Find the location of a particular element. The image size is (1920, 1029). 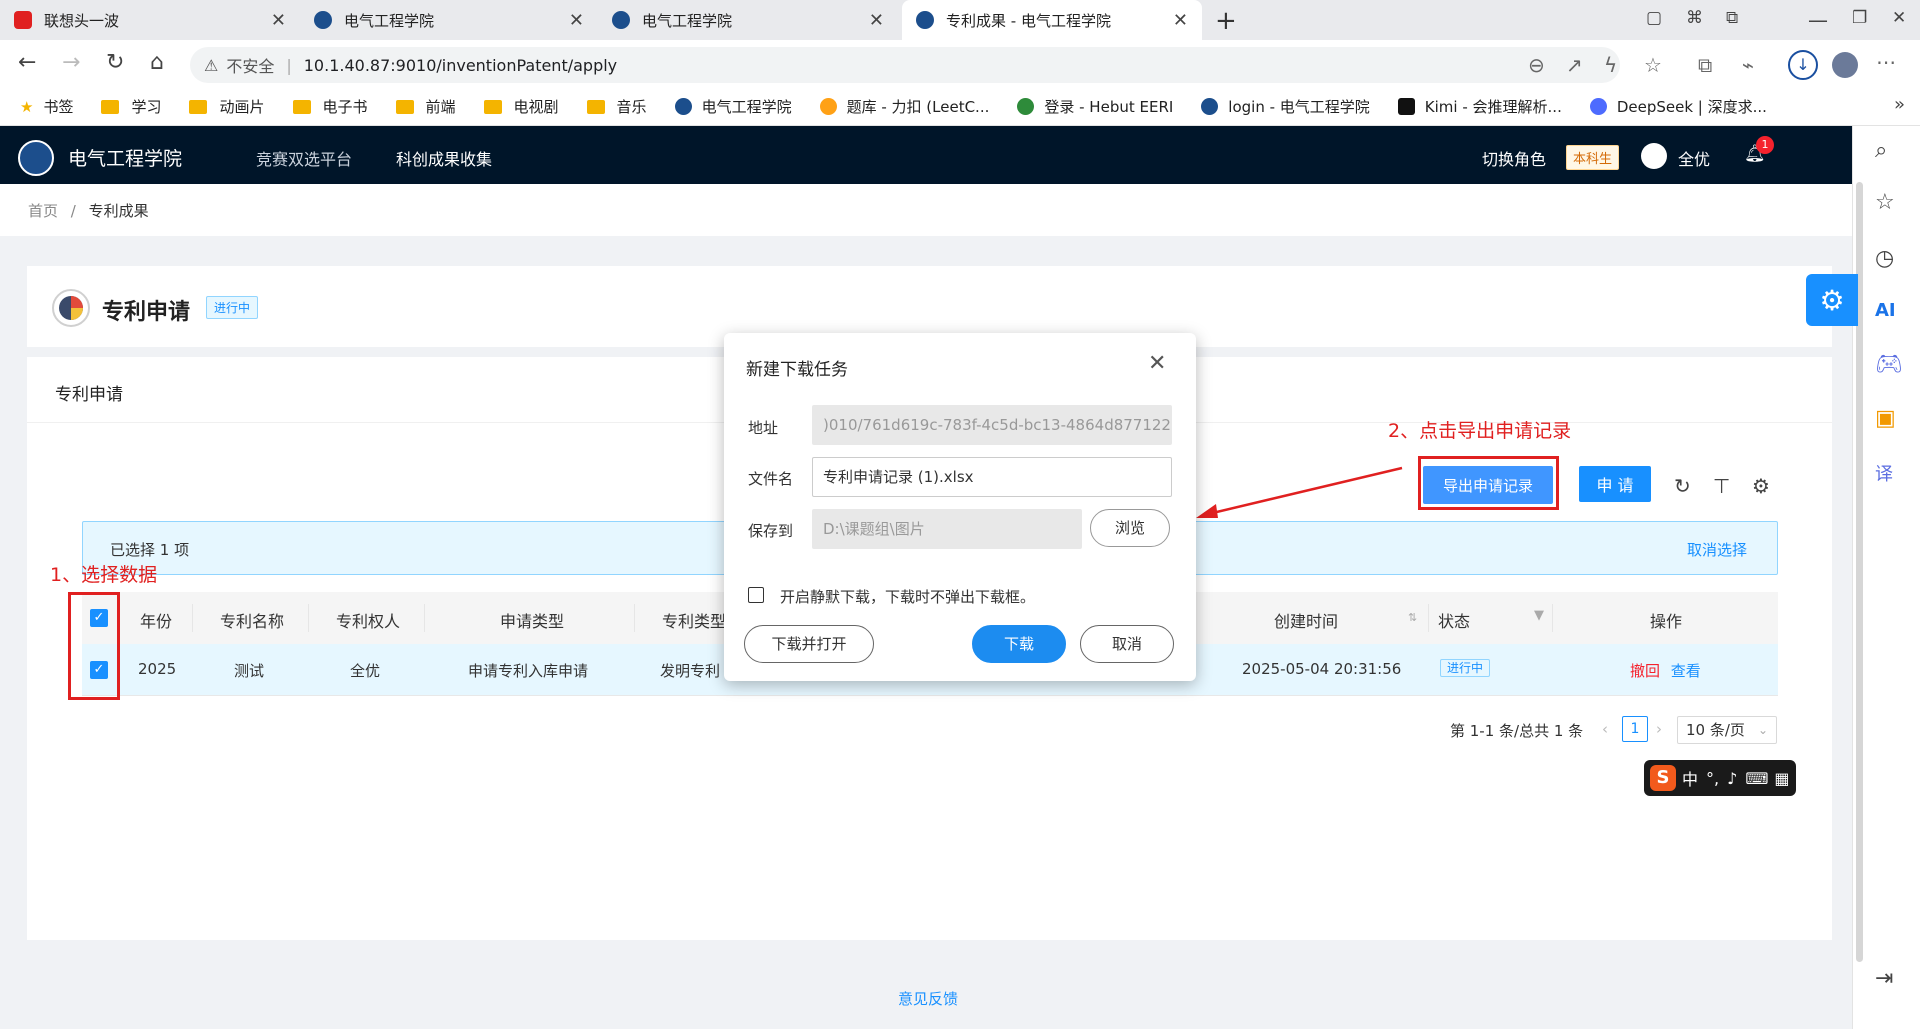

home-icon: ⌂ is located at coordinates (157, 62).